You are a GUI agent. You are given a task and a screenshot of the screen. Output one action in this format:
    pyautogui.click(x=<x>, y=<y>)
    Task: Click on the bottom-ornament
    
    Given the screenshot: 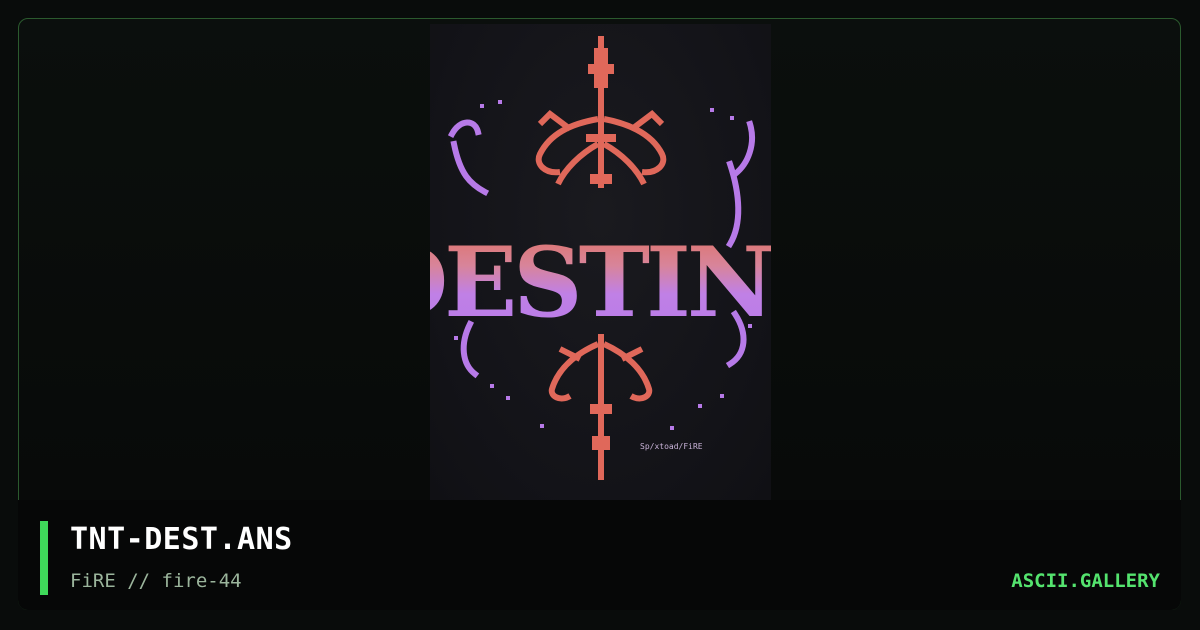 What is the action you would take?
    pyautogui.click(x=601, y=407)
    